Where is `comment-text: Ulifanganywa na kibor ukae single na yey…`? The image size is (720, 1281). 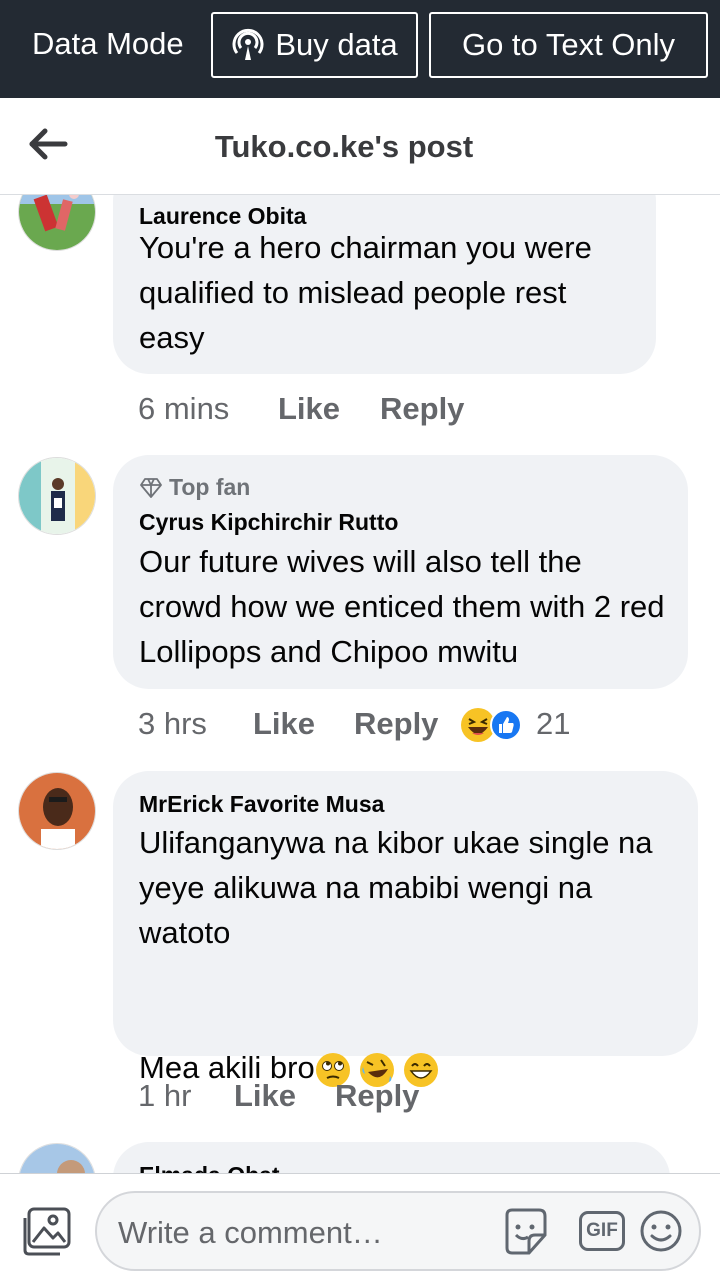 comment-text: Ulifanganywa na kibor ukae single na yey… is located at coordinates (396, 887).